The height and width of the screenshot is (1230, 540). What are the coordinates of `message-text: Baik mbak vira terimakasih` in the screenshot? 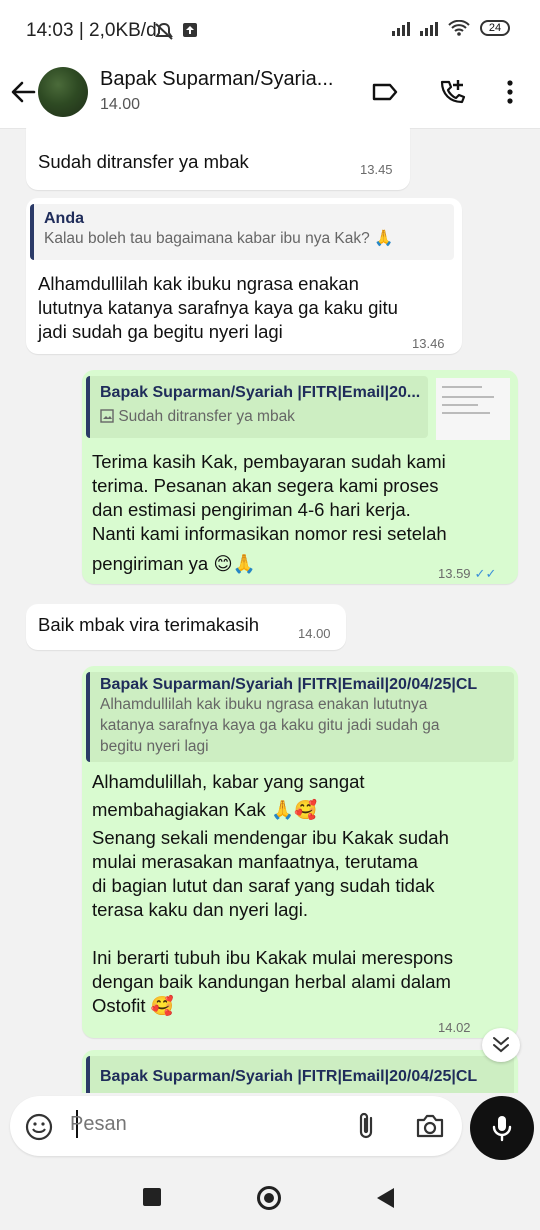 It's located at (149, 624).